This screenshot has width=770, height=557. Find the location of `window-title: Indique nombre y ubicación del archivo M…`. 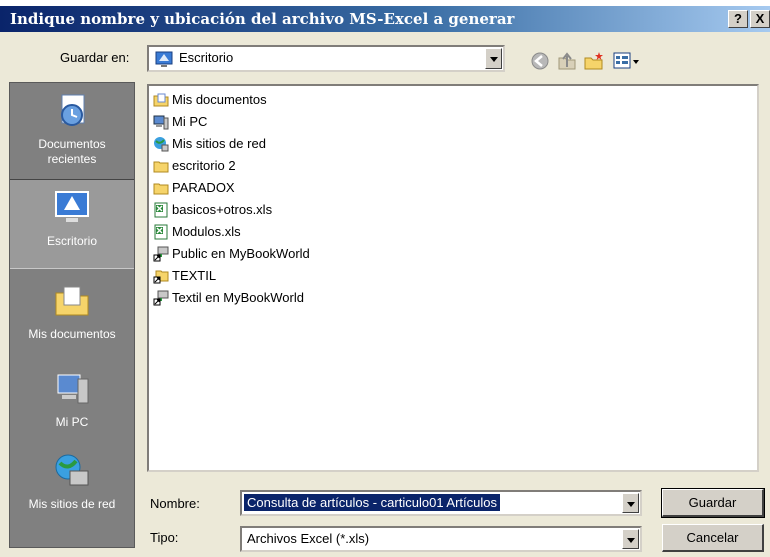

window-title: Indique nombre y ubicación del archivo M… is located at coordinates (262, 19).